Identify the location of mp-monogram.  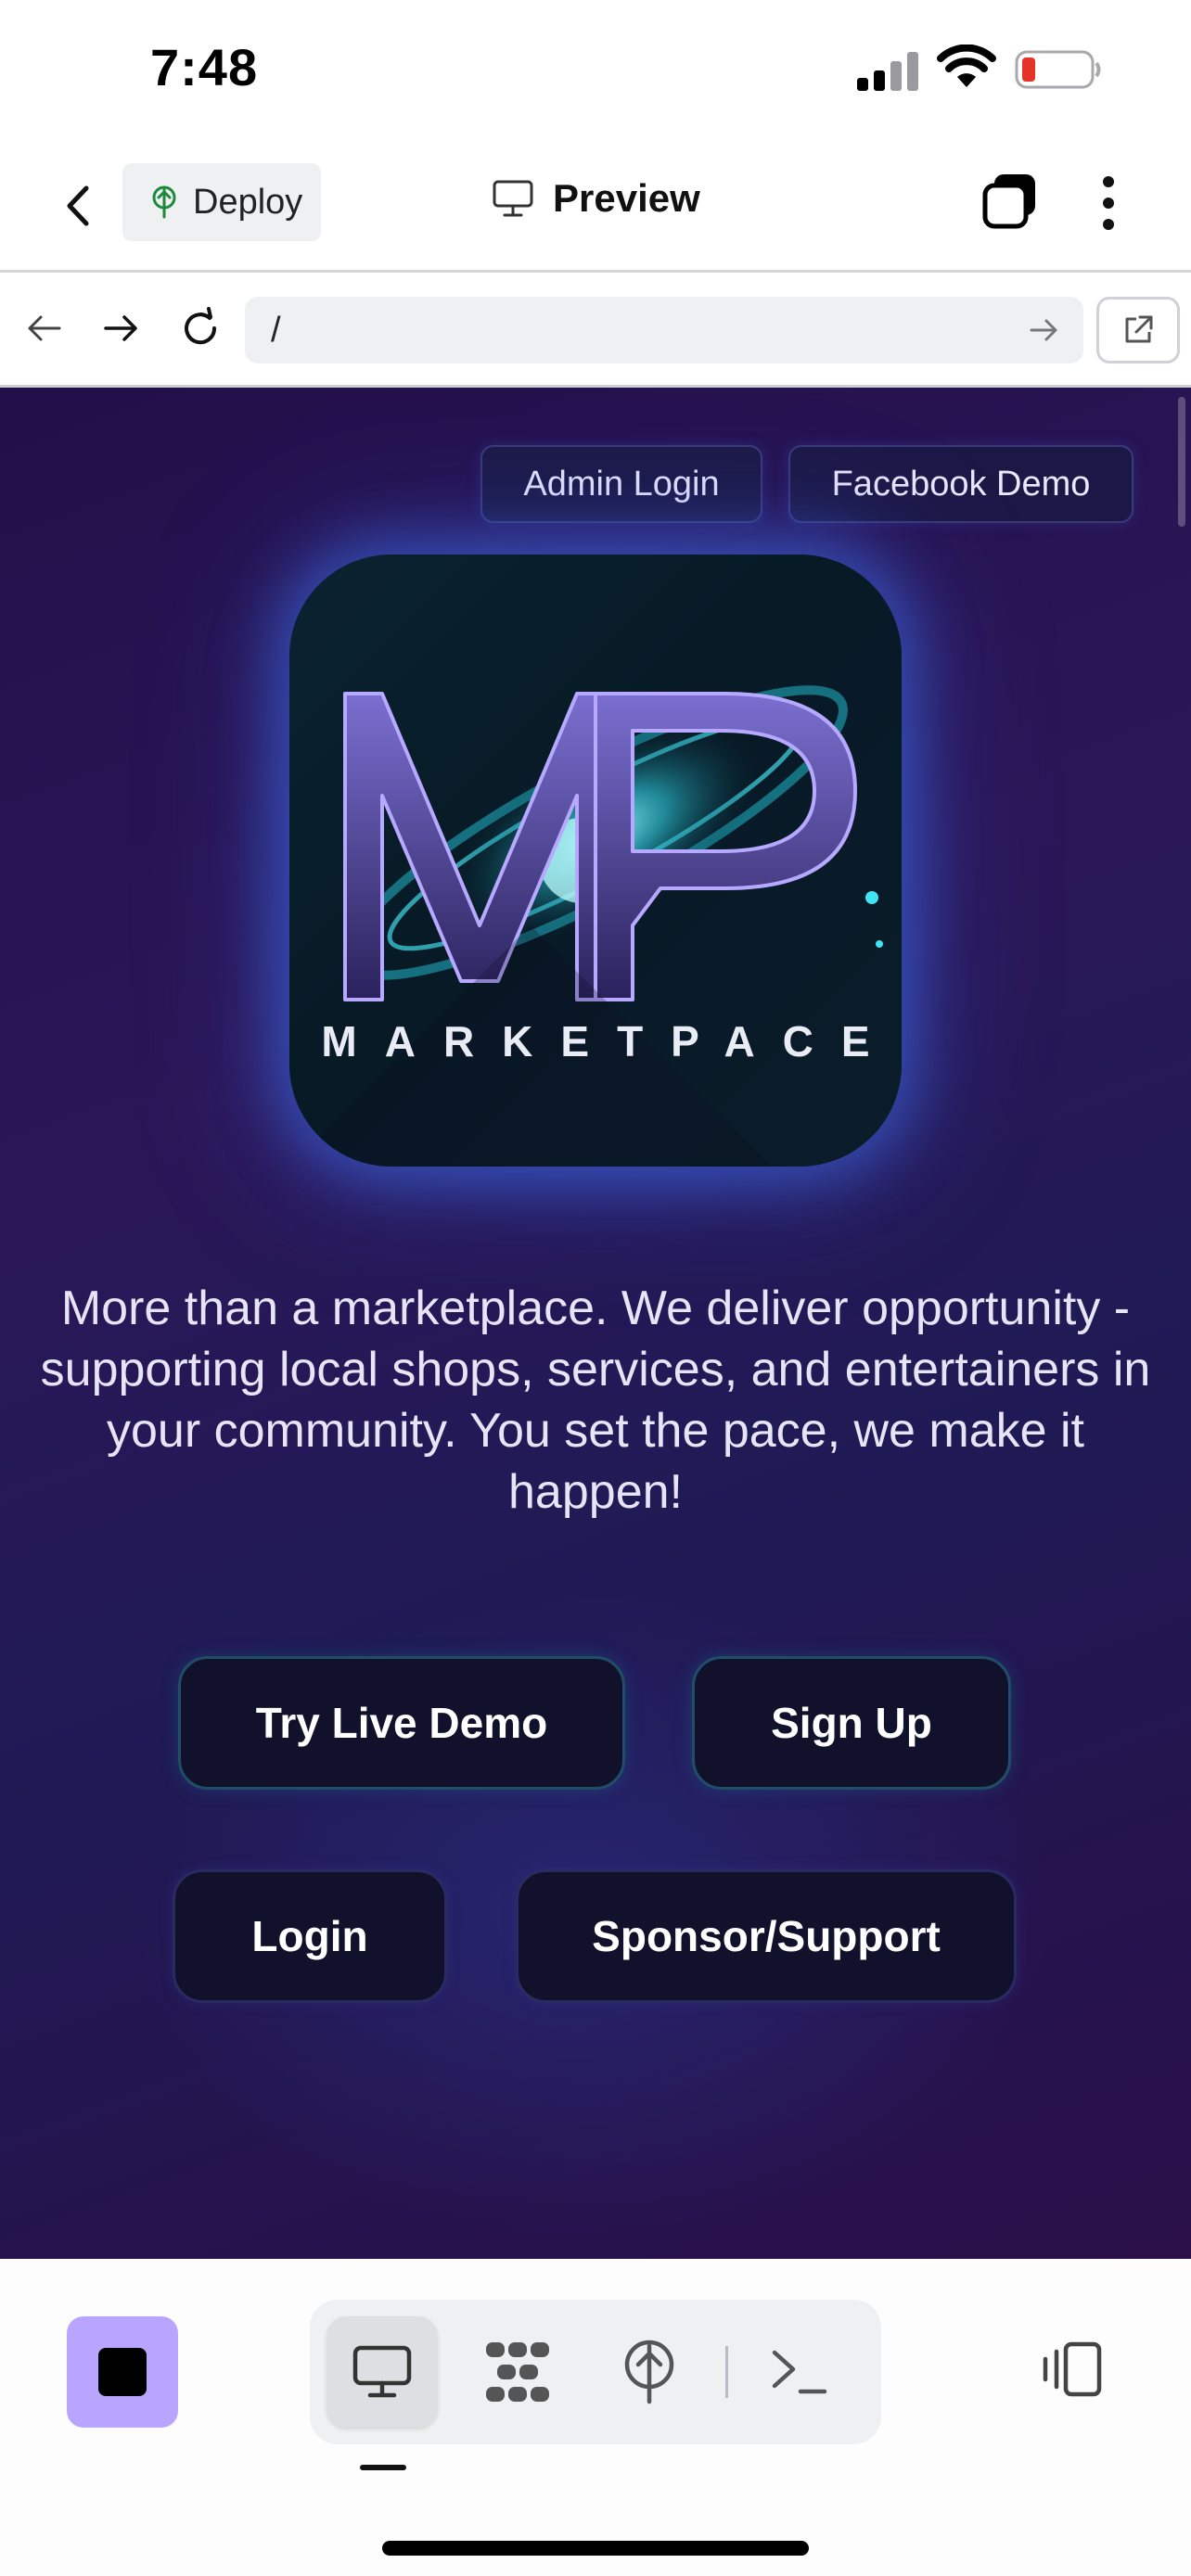
(586, 926).